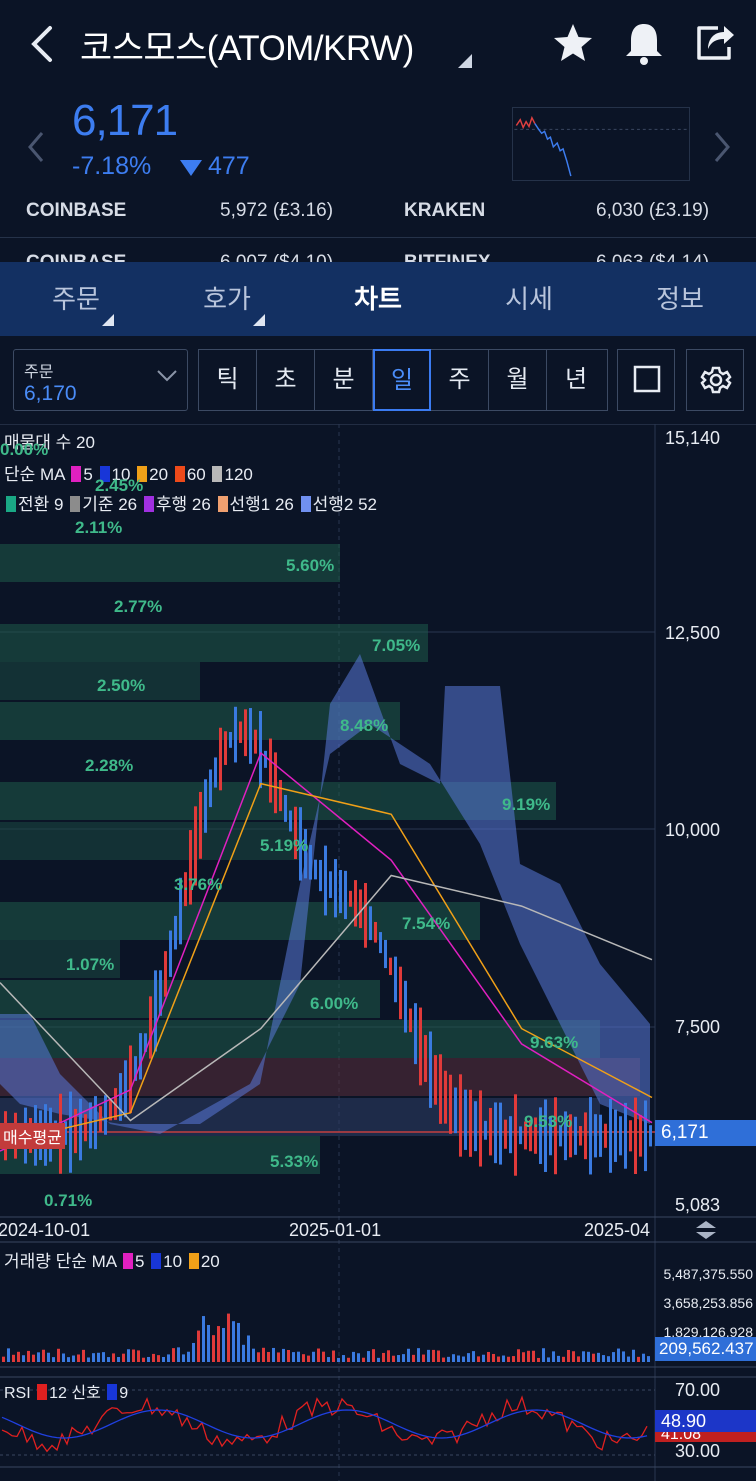  Describe the element at coordinates (378, 147) in the screenshot. I see `price-summary: 6,171 -7.18% 477` at that location.